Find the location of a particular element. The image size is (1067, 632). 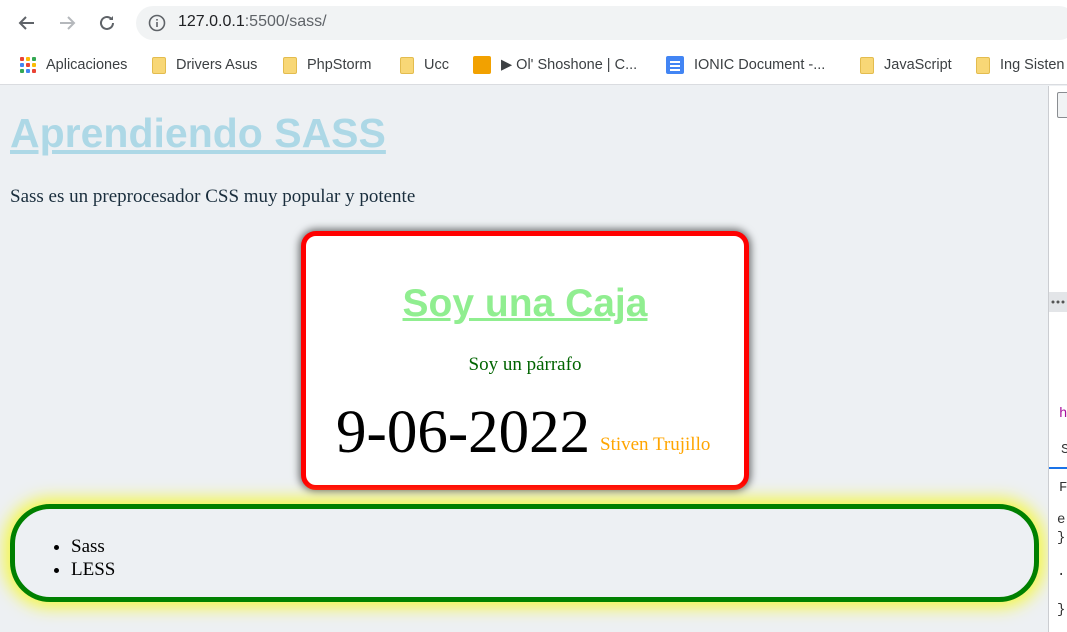

devtools-fragment: S is located at coordinates (1064, 450).